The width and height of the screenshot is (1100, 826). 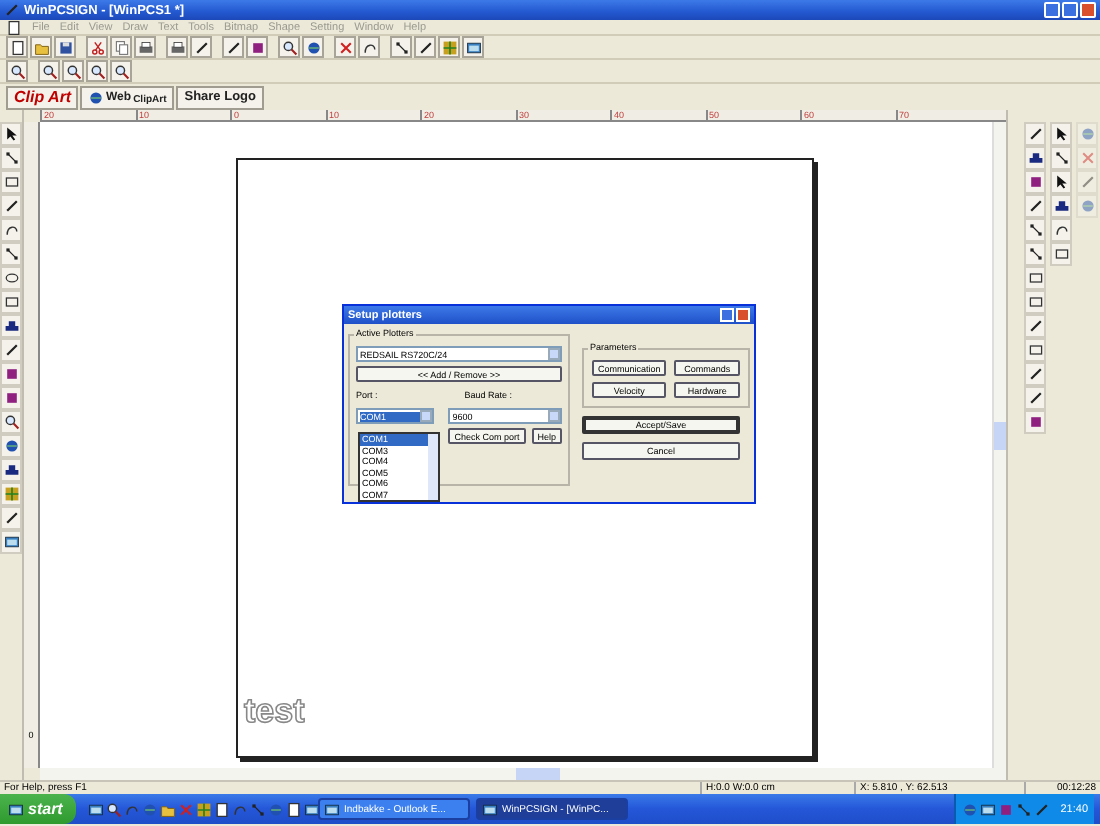 What do you see at coordinates (121, 47) in the screenshot?
I see `pages-icon` at bounding box center [121, 47].